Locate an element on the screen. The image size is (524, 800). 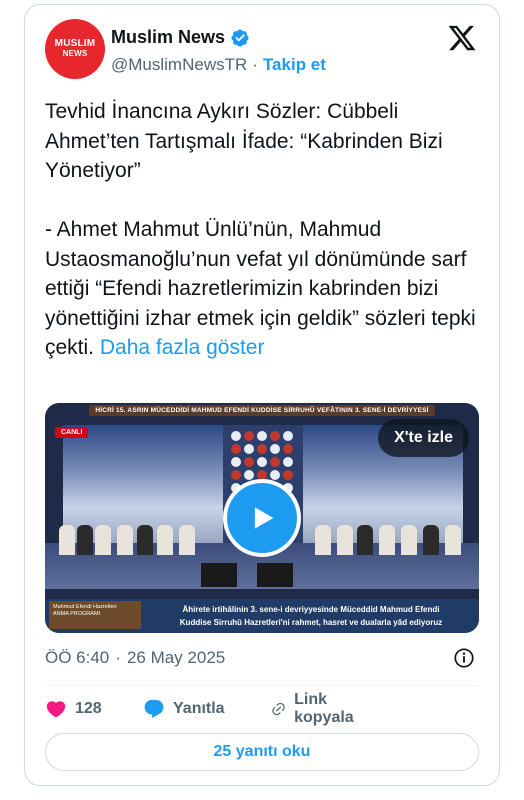
author-name-row: Muslim News is located at coordinates (180, 37).